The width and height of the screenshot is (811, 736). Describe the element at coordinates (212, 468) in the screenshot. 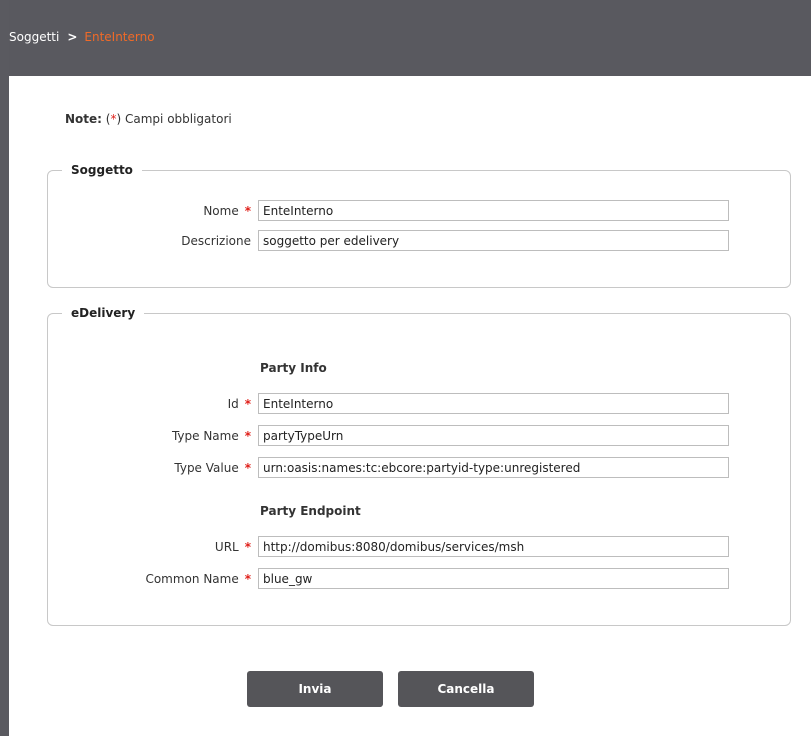

I see `type-value-label: Type Value *` at that location.